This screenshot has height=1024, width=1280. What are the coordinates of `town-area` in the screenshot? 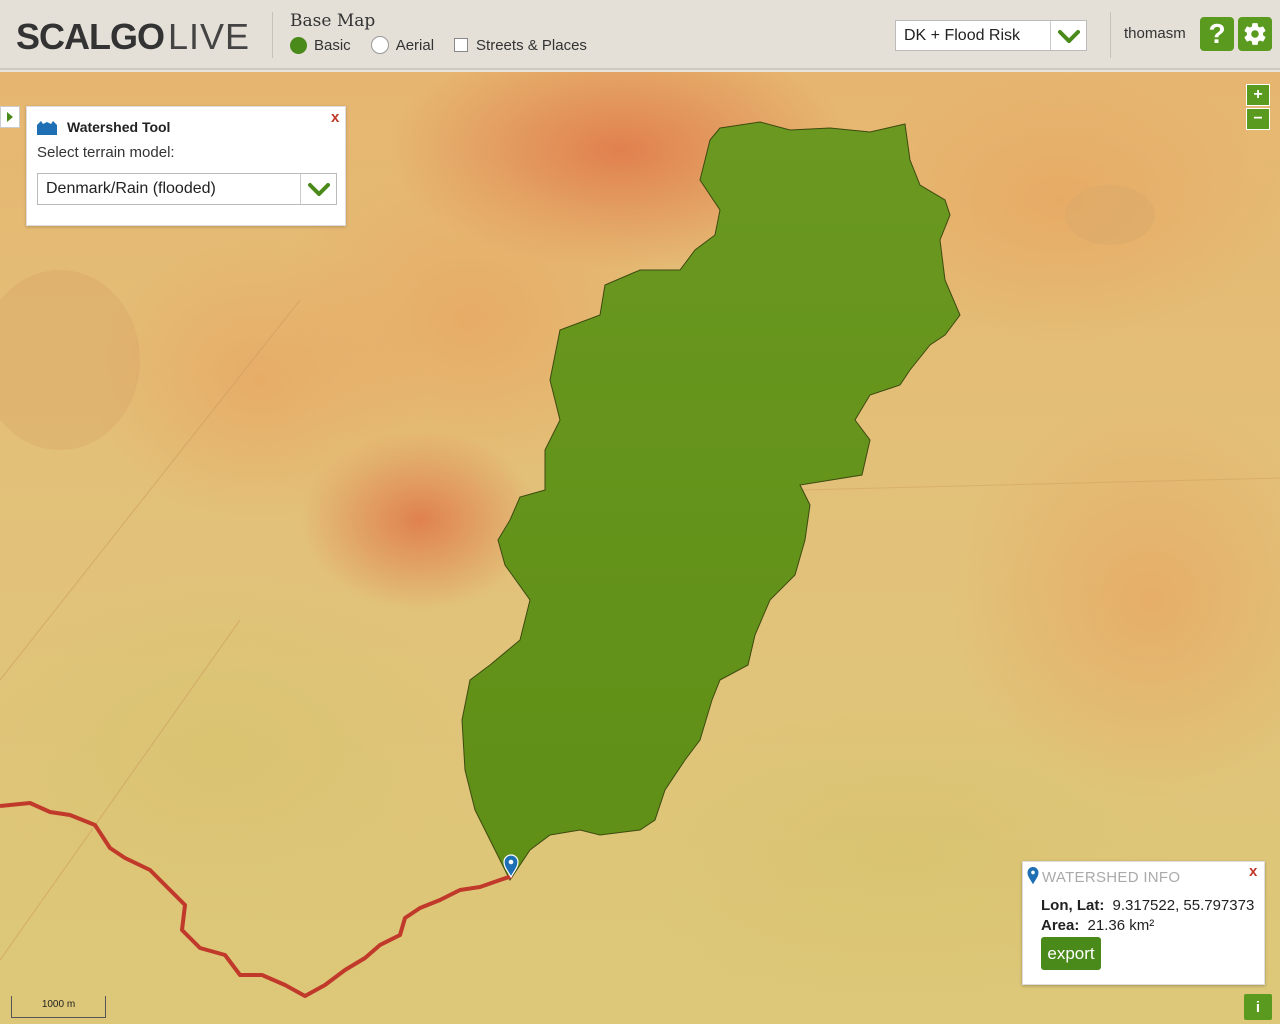 It's located at (1110, 215).